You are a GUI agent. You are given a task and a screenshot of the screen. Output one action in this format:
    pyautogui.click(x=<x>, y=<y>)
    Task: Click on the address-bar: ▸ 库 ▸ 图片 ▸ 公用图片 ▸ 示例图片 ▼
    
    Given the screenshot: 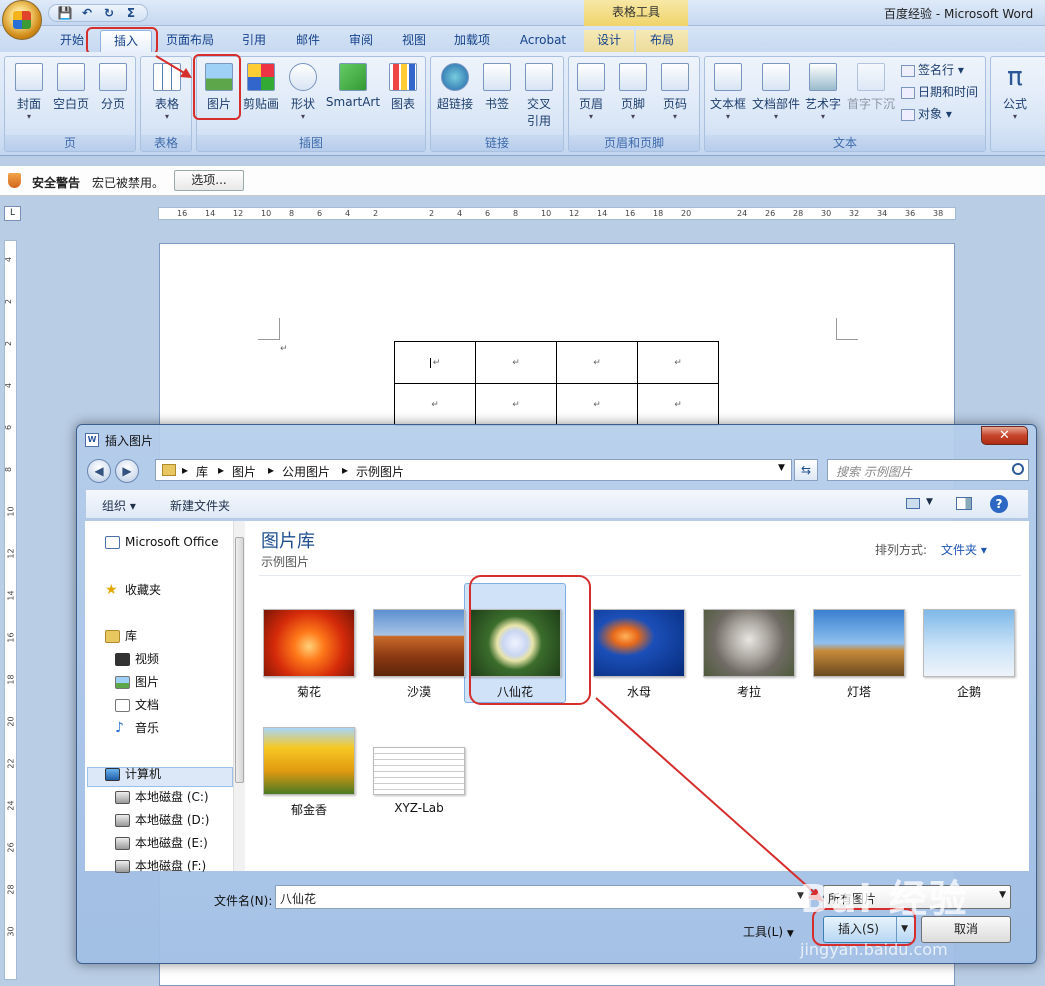 What is the action you would take?
    pyautogui.click(x=473, y=470)
    